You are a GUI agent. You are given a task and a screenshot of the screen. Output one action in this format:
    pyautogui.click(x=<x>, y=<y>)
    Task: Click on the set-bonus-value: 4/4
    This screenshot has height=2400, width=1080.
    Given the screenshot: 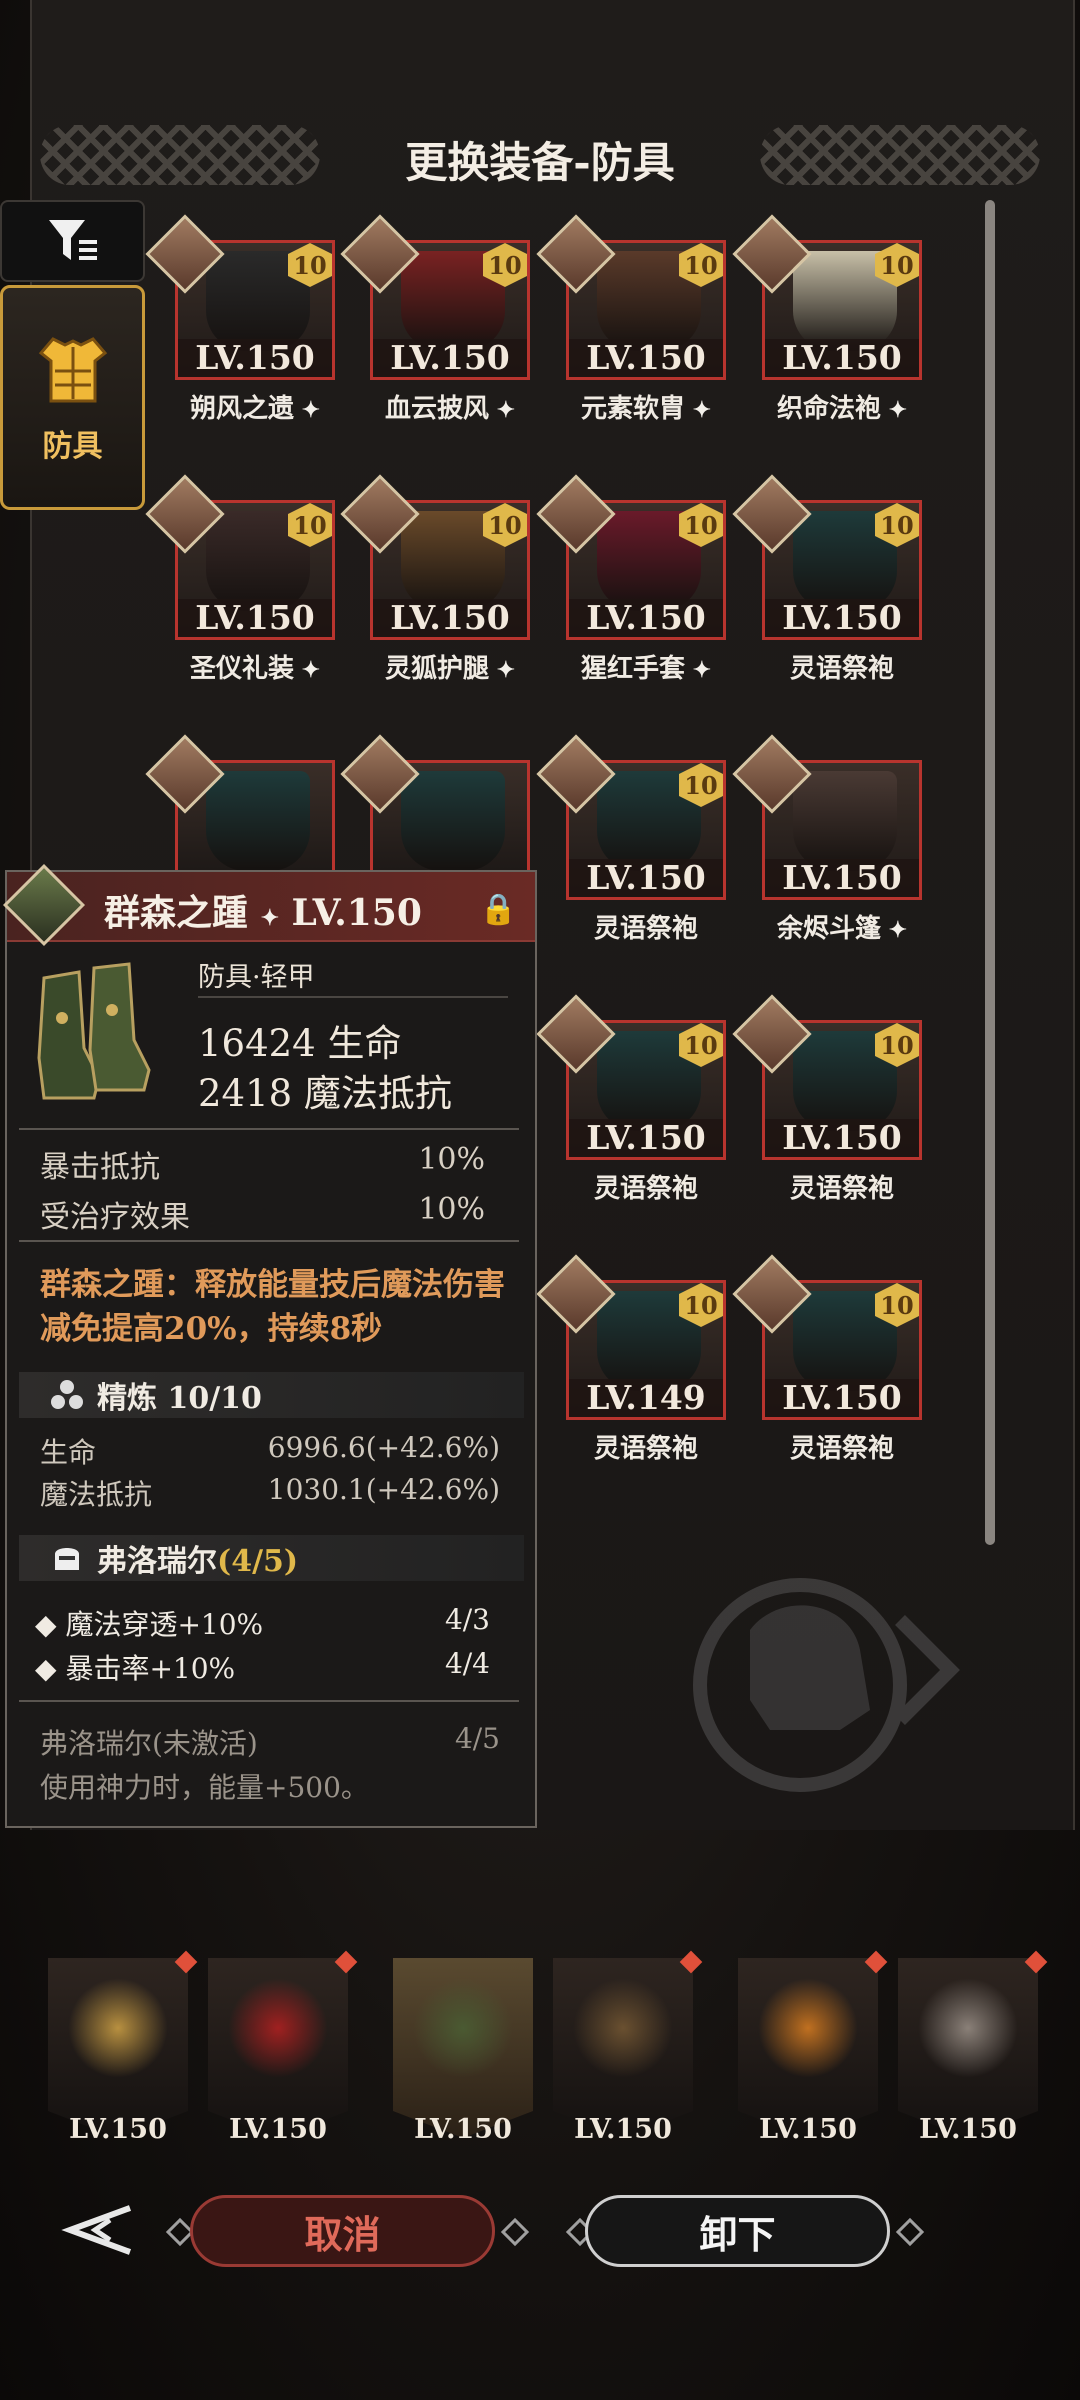 What is the action you would take?
    pyautogui.click(x=467, y=1663)
    